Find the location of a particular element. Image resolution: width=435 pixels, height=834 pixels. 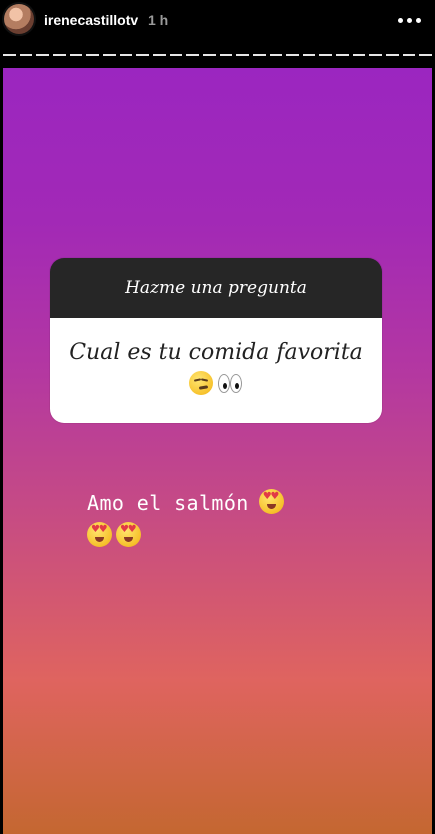

question-sticker-title: Hazme una pregunta is located at coordinates (216, 288).